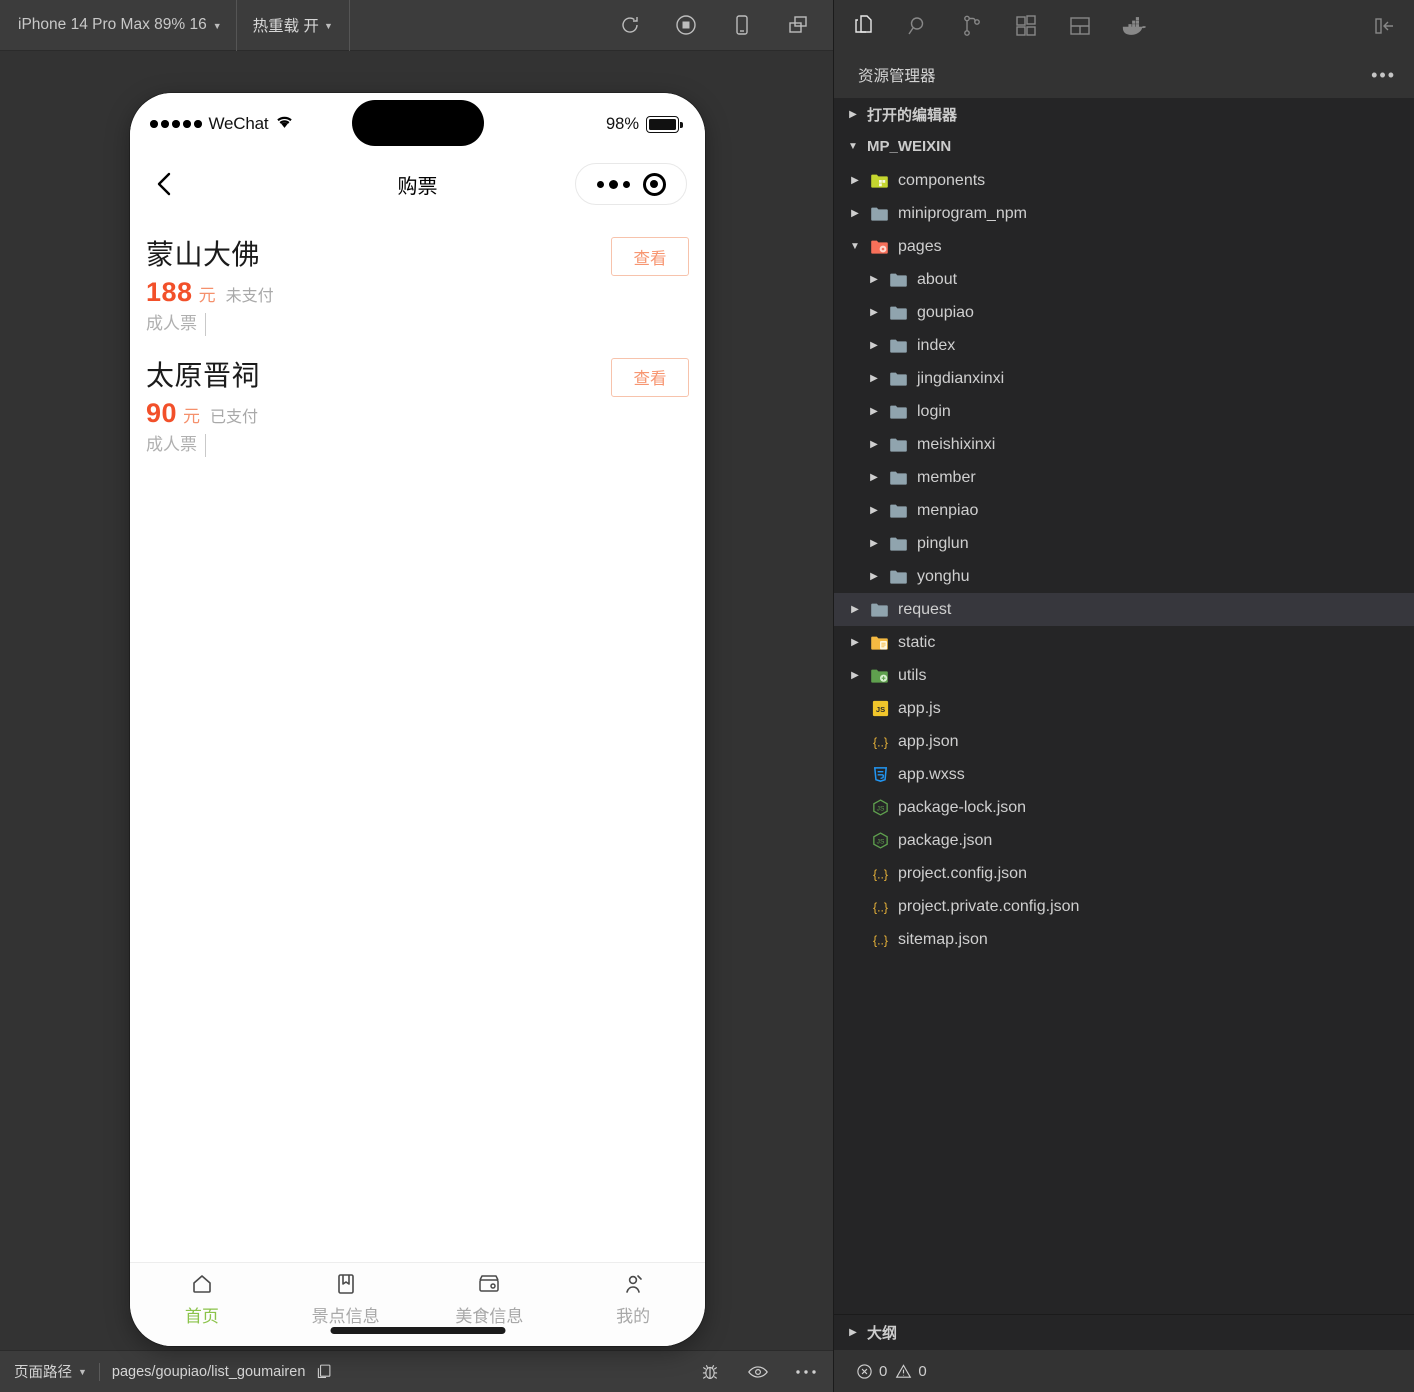 This screenshot has height=1392, width=1414. Describe the element at coordinates (1124, 609) in the screenshot. I see `tree-folder-request: ▶ request` at that location.